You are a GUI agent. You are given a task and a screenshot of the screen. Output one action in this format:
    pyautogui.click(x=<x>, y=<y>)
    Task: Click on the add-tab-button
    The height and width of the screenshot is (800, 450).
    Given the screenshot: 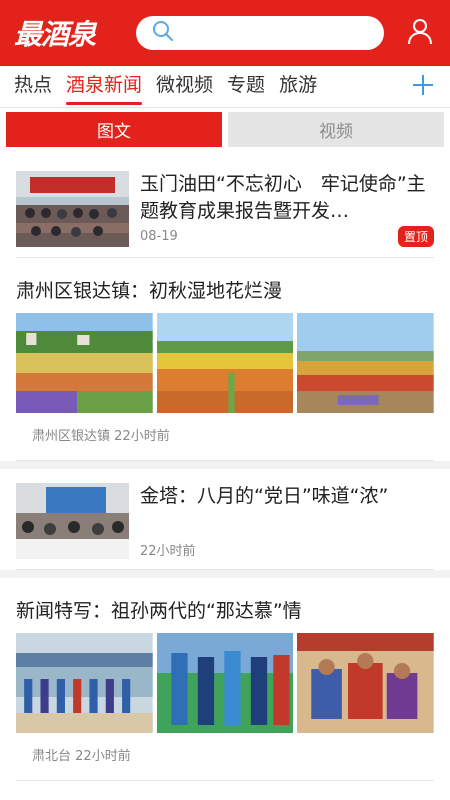 What is the action you would take?
    pyautogui.click(x=423, y=87)
    